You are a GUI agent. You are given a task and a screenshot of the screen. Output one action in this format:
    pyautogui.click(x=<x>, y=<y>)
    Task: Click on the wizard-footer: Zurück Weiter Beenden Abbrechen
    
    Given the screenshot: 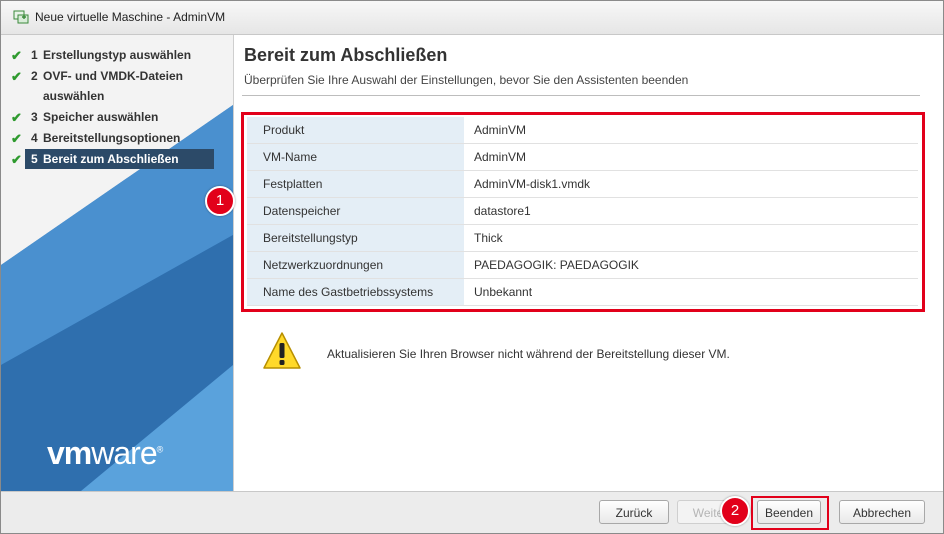 What is the action you would take?
    pyautogui.click(x=472, y=512)
    